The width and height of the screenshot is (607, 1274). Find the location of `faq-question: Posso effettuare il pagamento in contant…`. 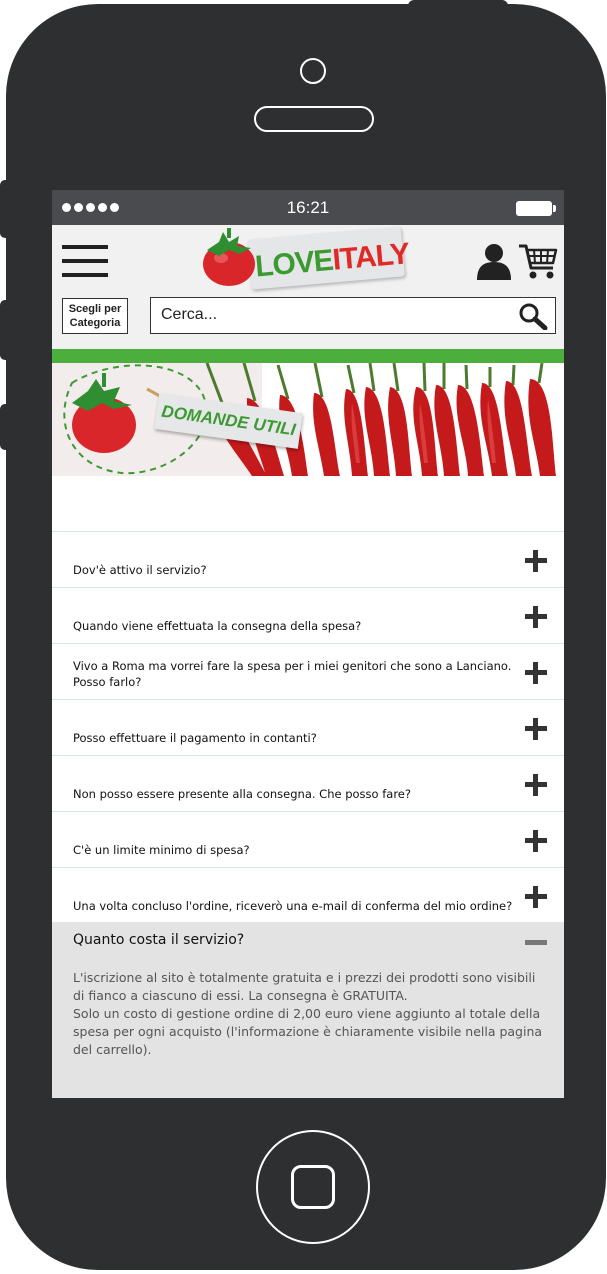

faq-question: Posso effettuare il pagamento in contant… is located at coordinates (195, 738).